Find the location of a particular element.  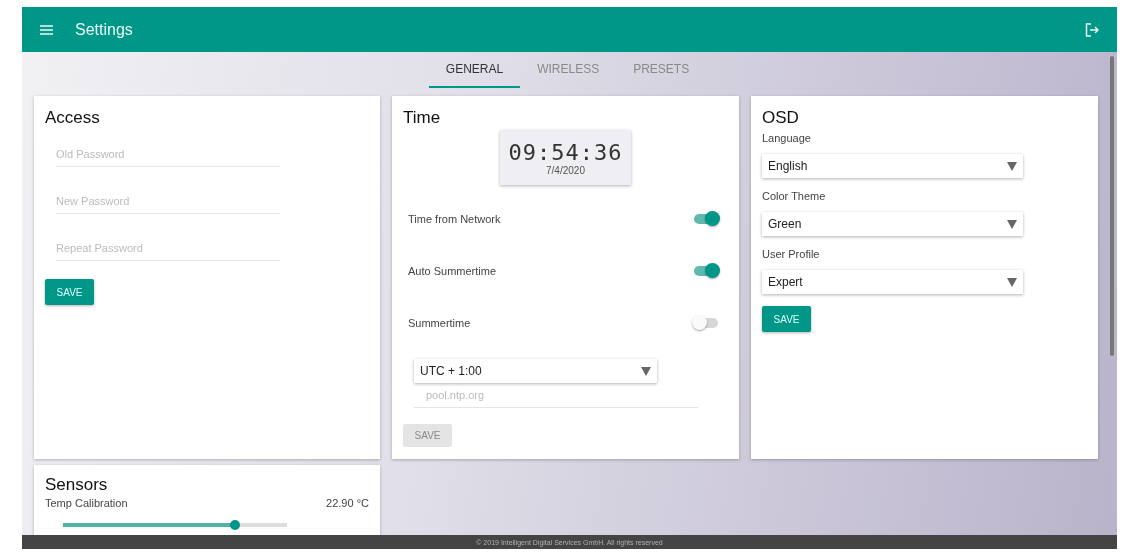

password-field: Old Password is located at coordinates (168, 154).